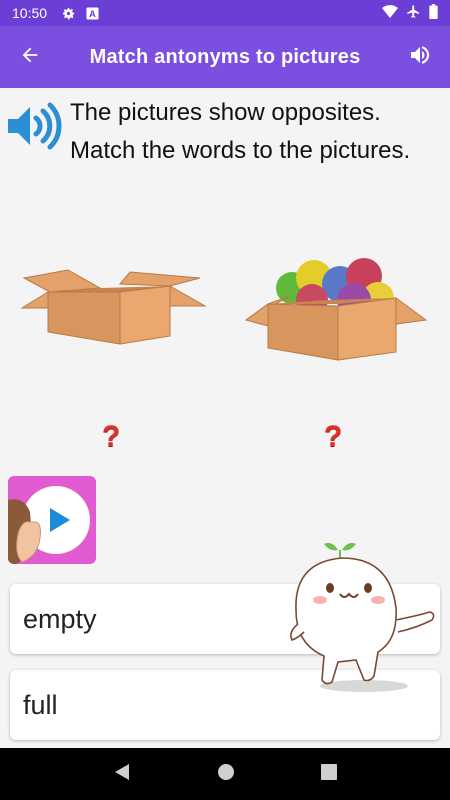 This screenshot has width=450, height=800. I want to click on speaker-icon, so click(35, 128).